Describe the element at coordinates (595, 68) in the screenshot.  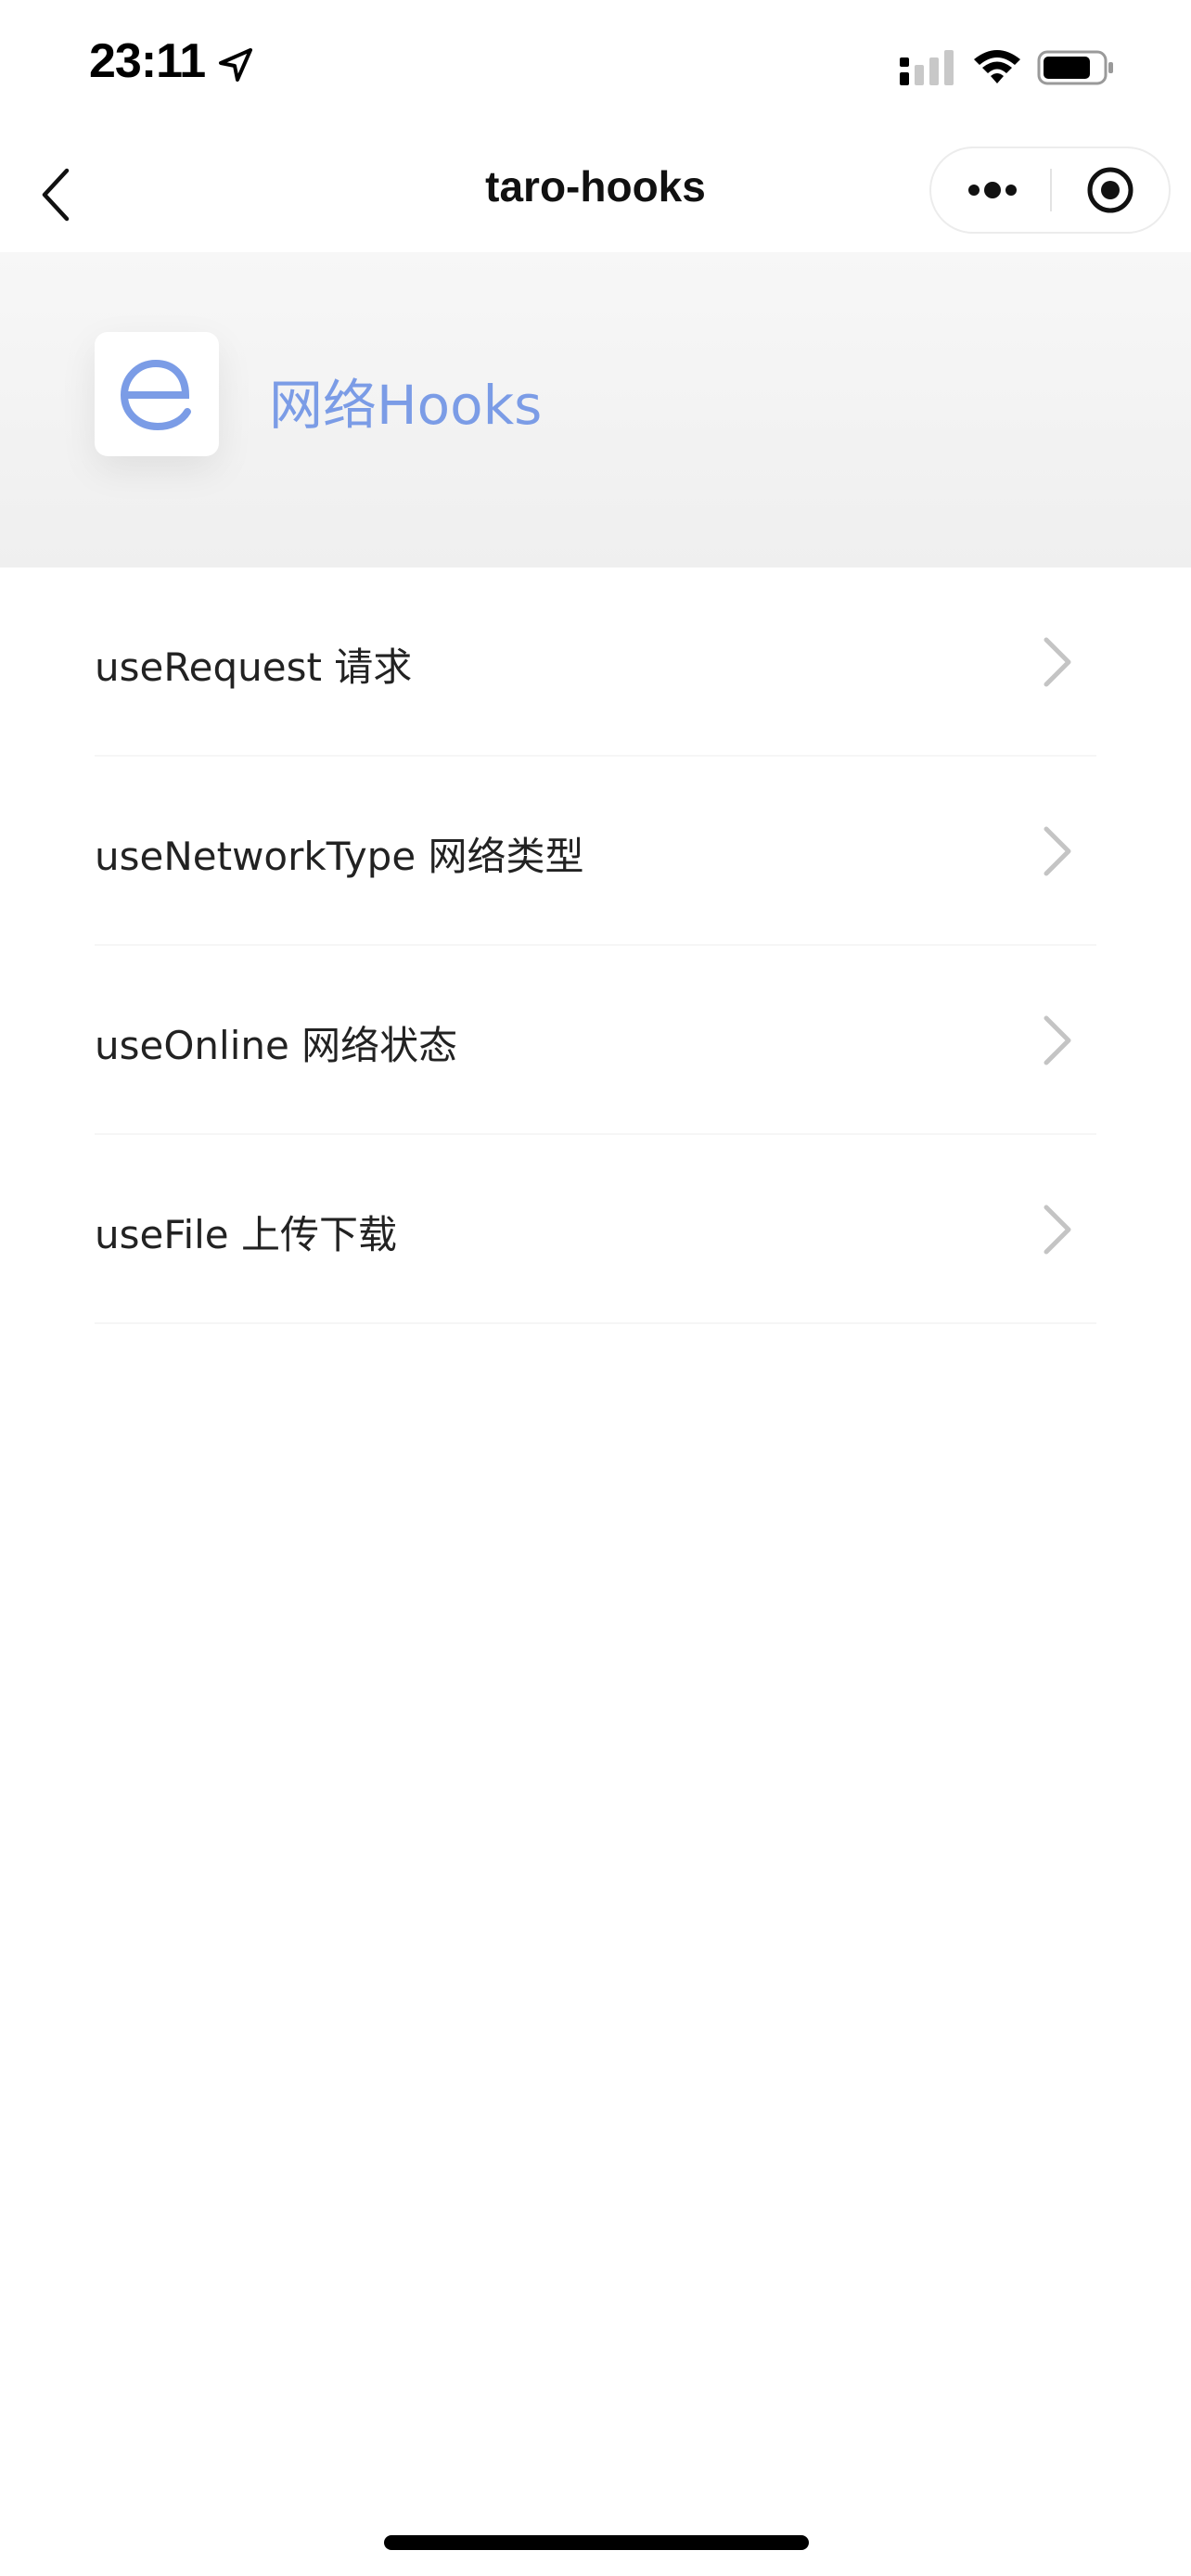
I see `status-bar: 23:11` at that location.